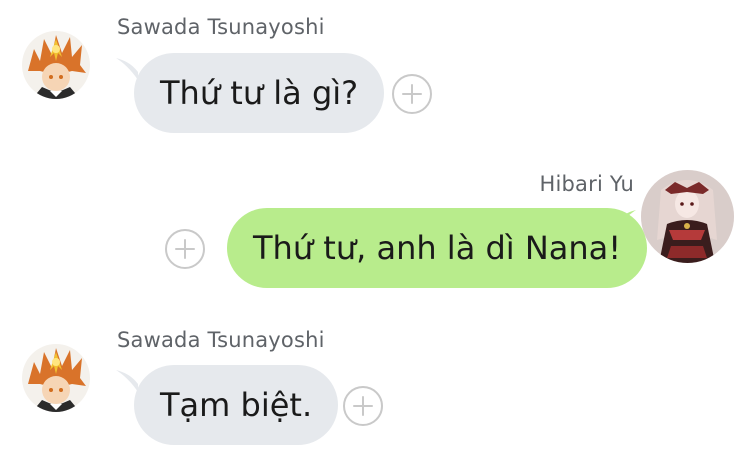 The width and height of the screenshot is (750, 463). Describe the element at coordinates (236, 405) in the screenshot. I see `message-bubble: Tạm biệt.` at that location.